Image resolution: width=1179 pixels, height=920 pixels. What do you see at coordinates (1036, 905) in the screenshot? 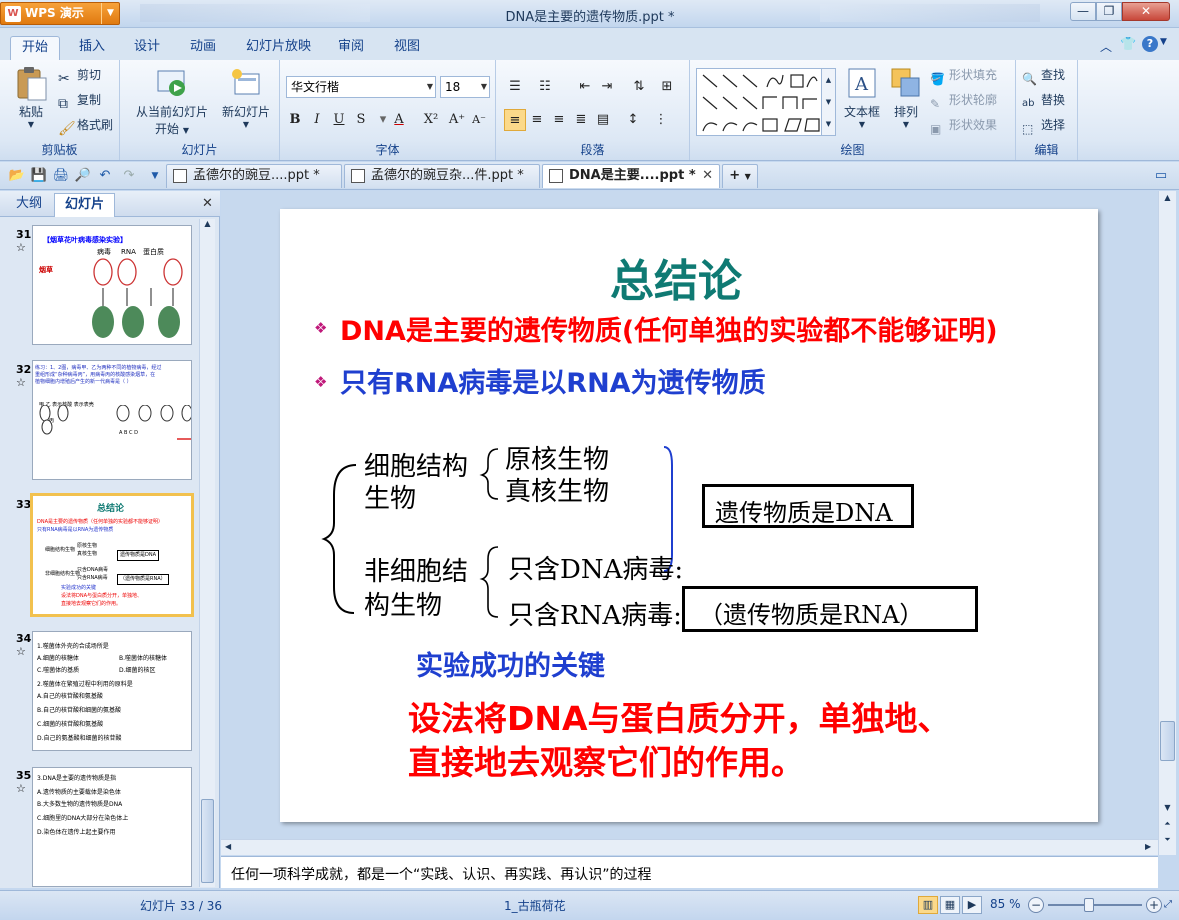
I see `zoom-out-icon: −` at bounding box center [1036, 905].